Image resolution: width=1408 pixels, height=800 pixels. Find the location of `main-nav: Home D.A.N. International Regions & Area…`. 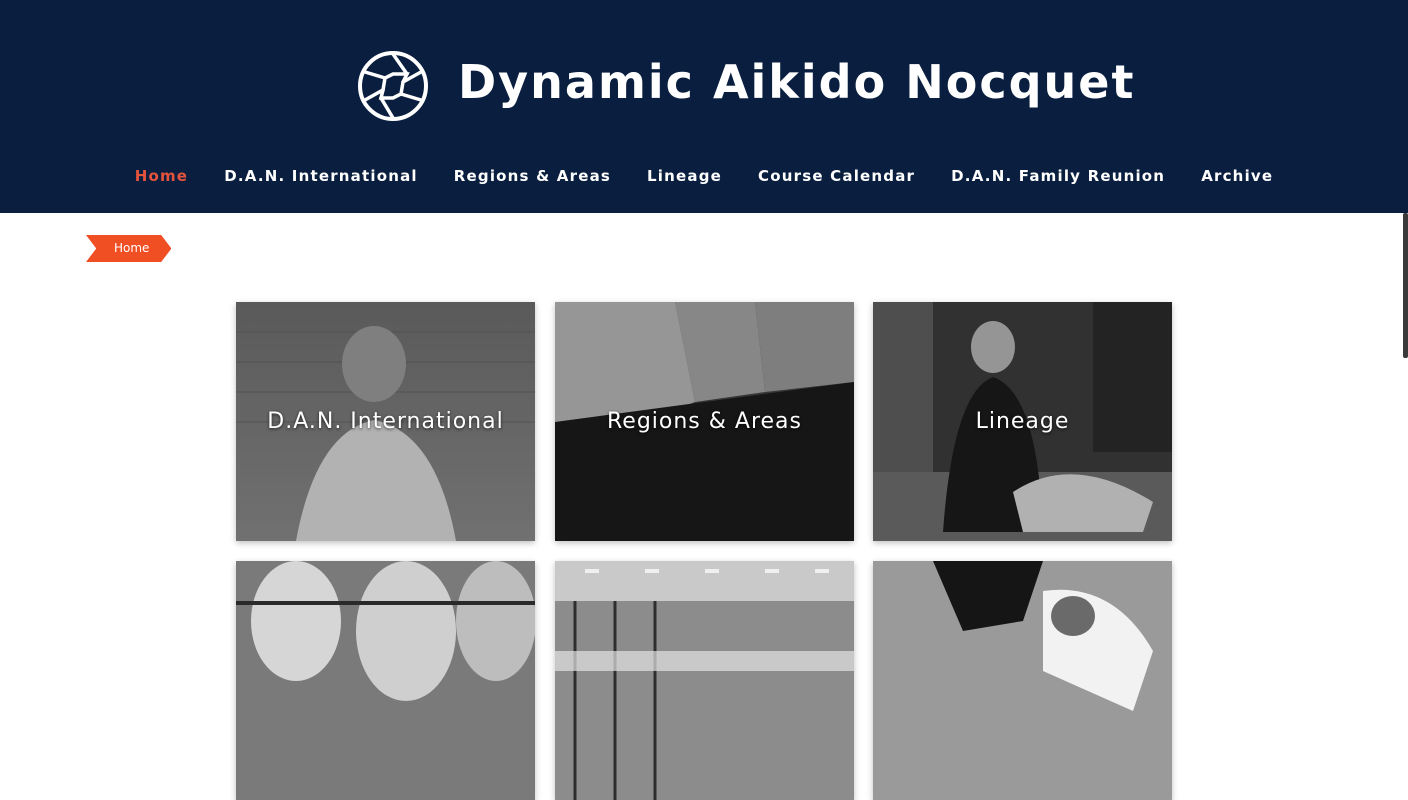

main-nav: Home D.A.N. International Regions & Area… is located at coordinates (704, 176).